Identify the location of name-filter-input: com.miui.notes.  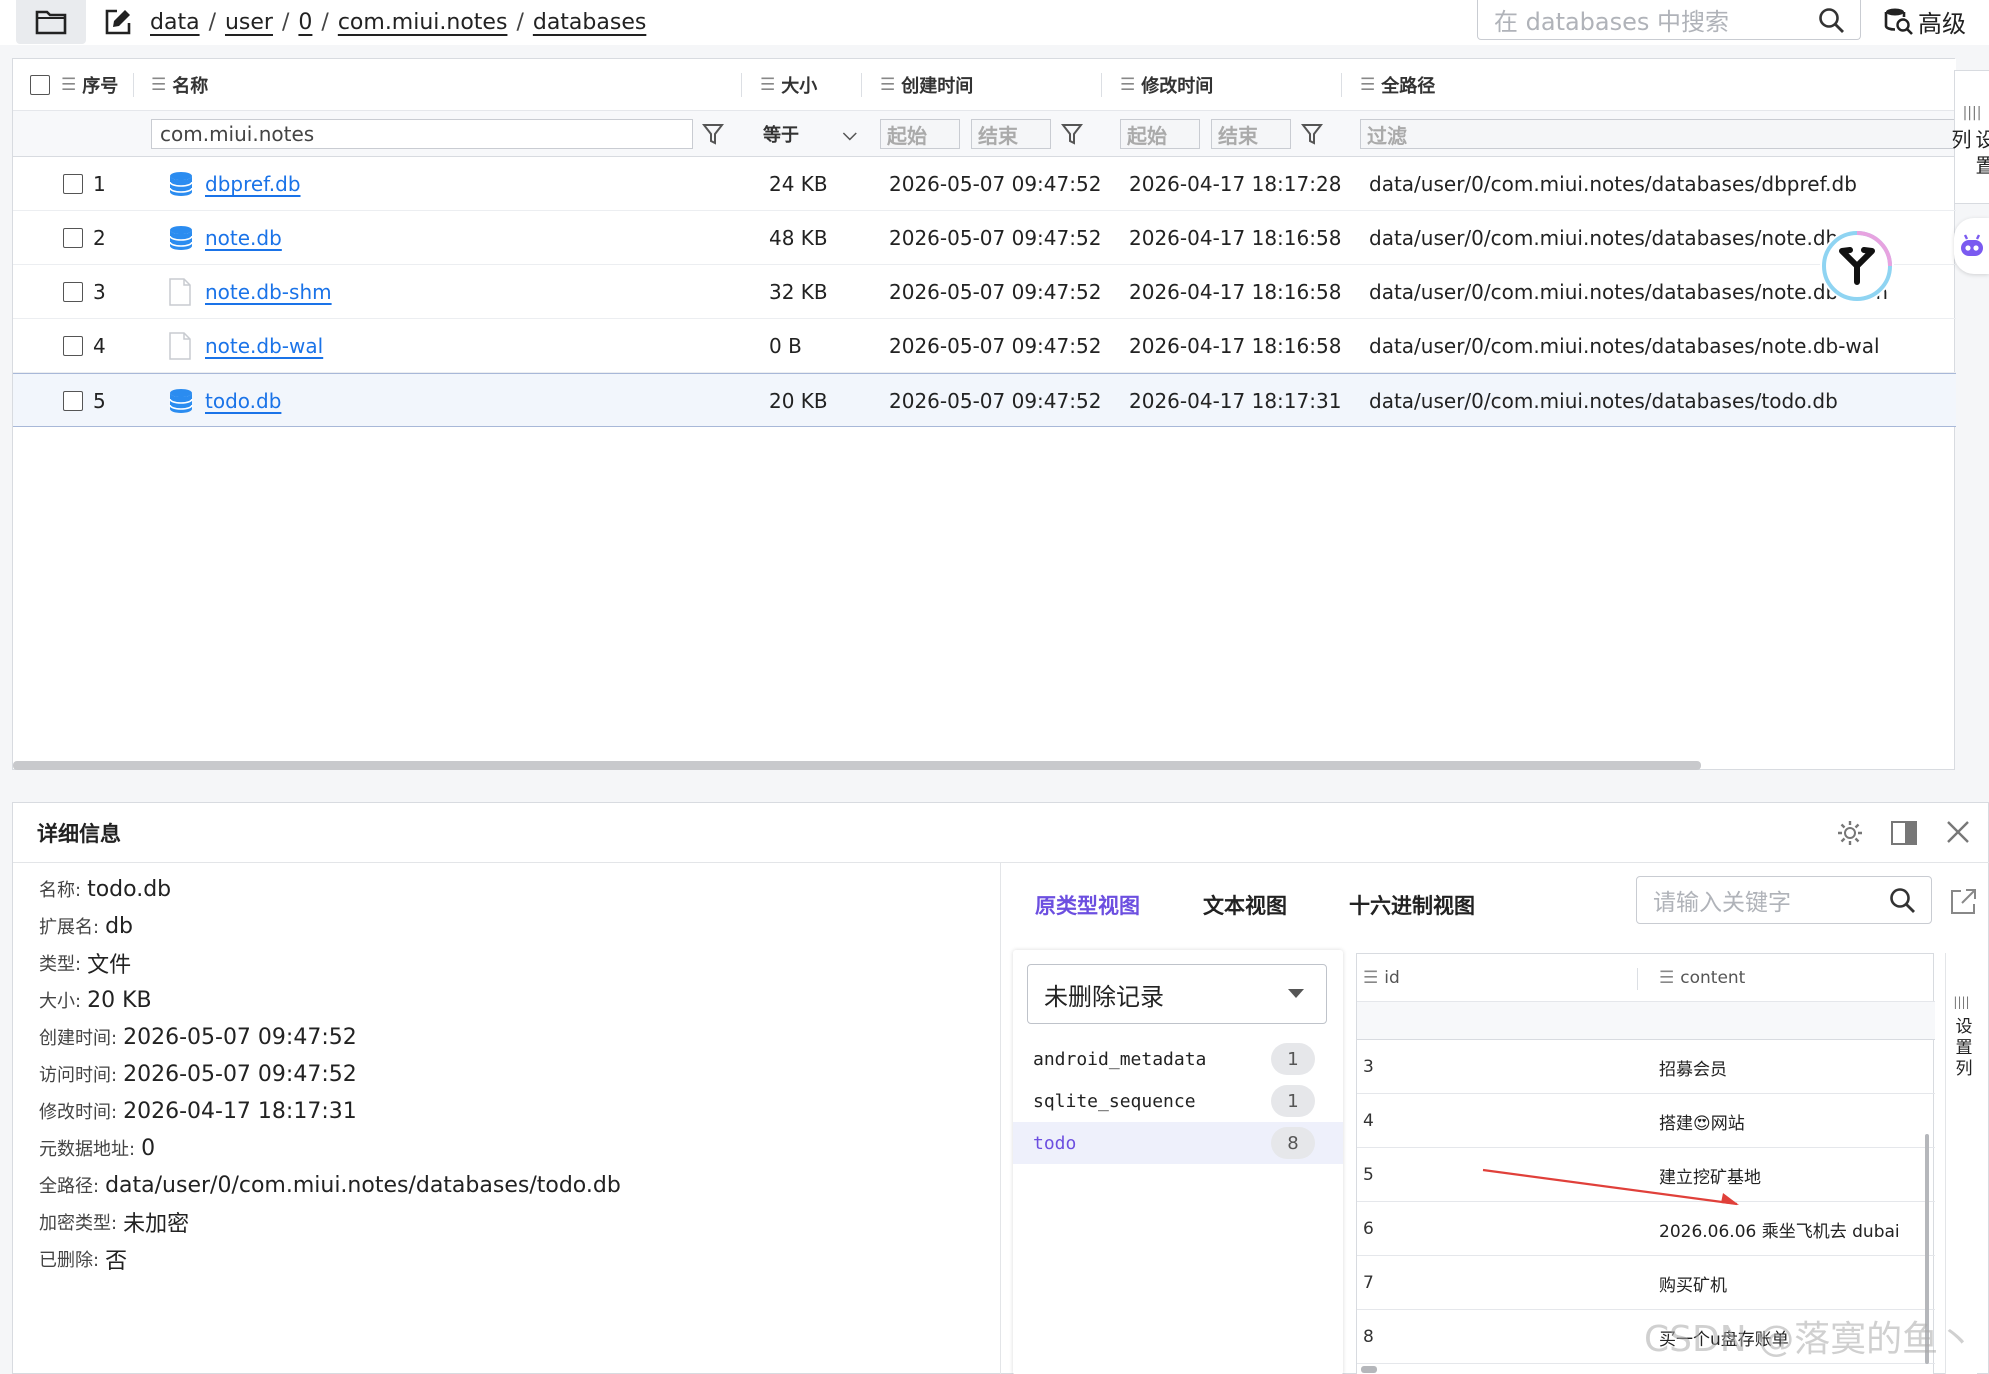
(422, 134).